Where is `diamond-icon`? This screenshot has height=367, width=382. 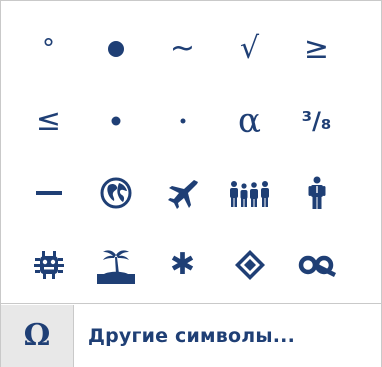
diamond-icon is located at coordinates (249, 265).